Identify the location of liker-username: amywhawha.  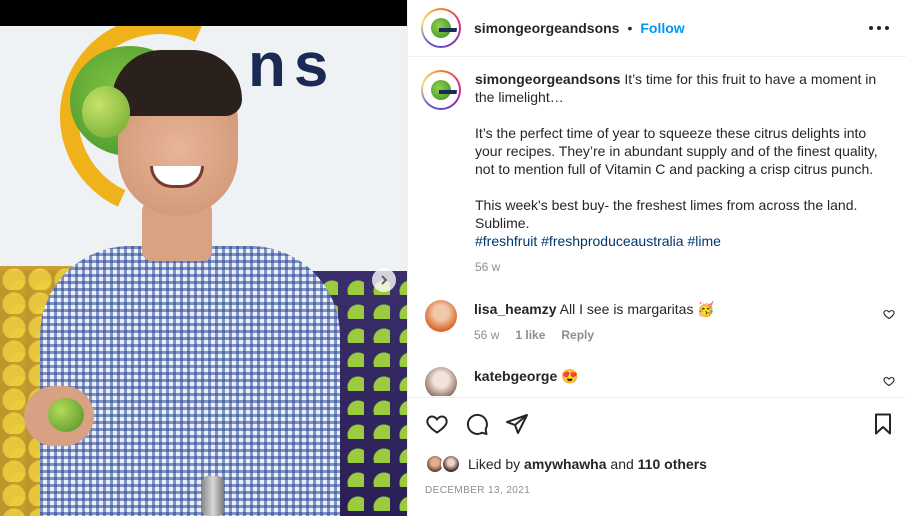
(565, 464).